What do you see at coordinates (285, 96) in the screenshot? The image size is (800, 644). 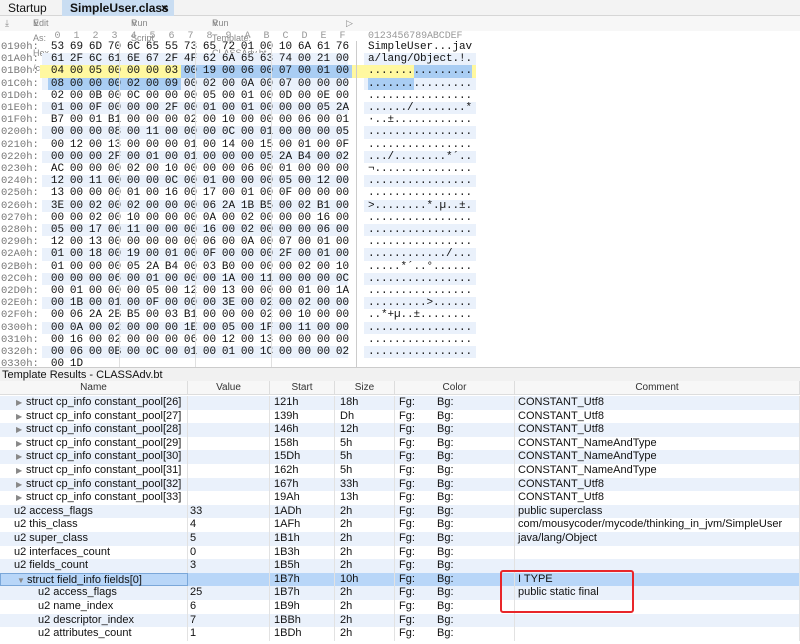 I see `hex-byte: 0D` at bounding box center [285, 96].